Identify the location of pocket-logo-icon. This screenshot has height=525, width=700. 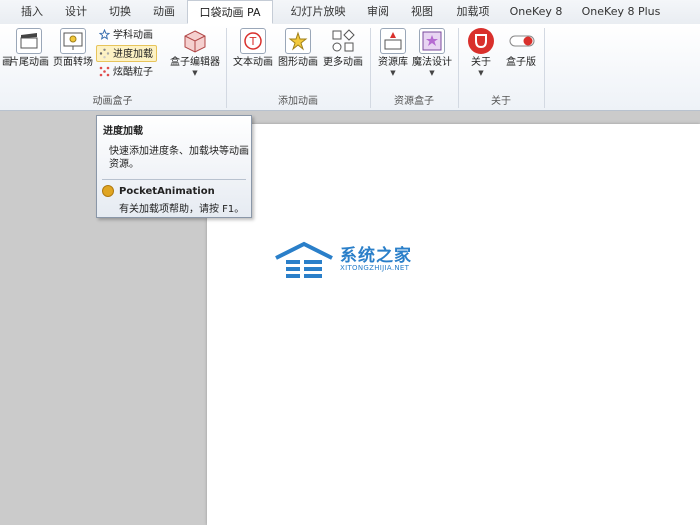
(481, 41).